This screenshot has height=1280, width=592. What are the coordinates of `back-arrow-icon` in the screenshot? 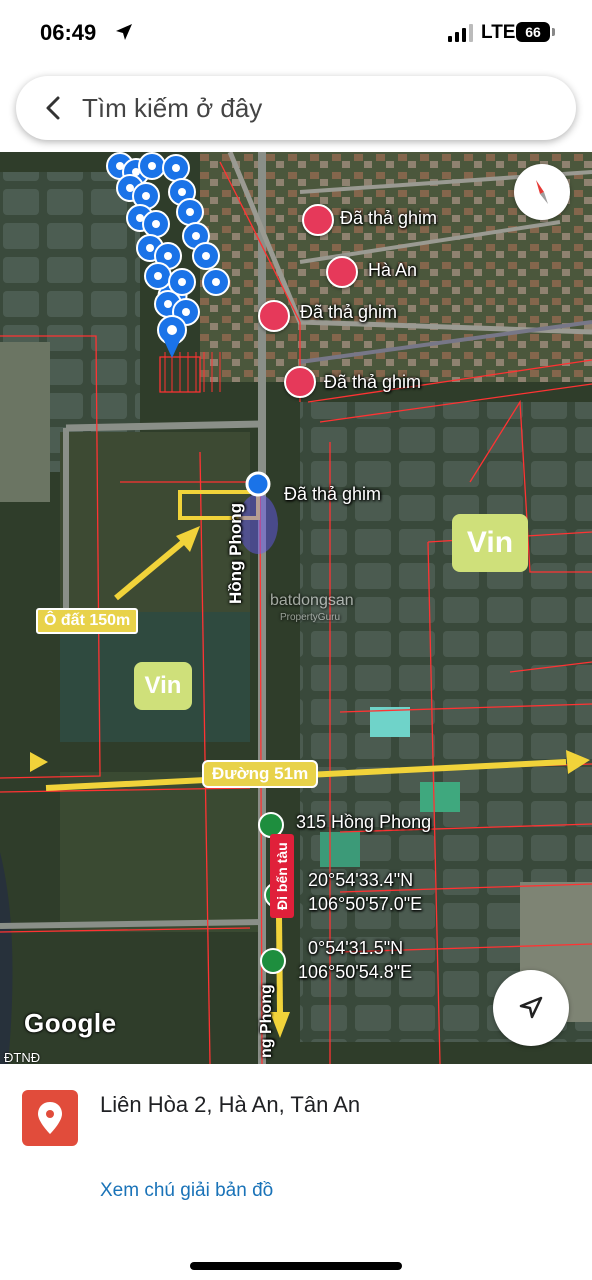 It's located at (54, 108).